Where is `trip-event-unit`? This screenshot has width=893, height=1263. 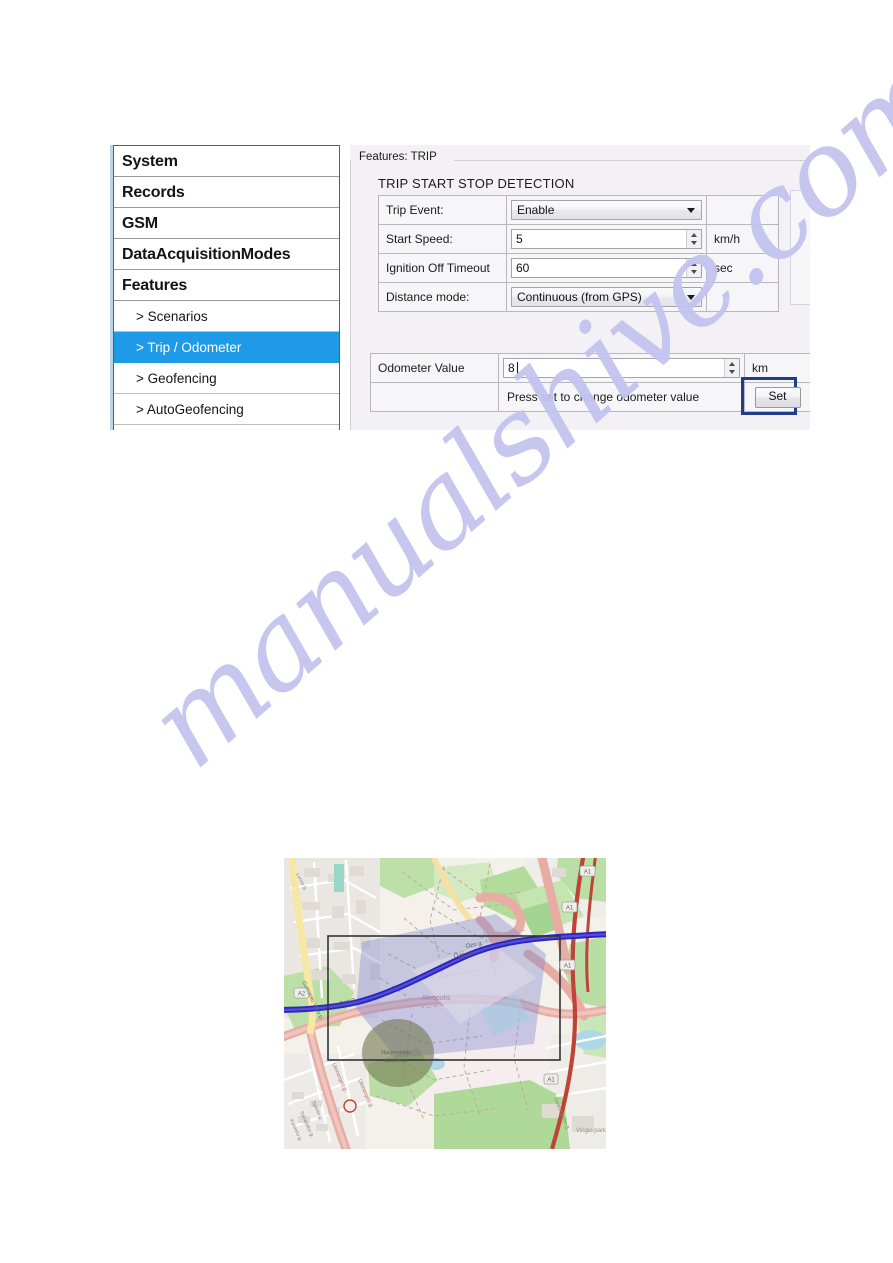 trip-event-unit is located at coordinates (742, 210).